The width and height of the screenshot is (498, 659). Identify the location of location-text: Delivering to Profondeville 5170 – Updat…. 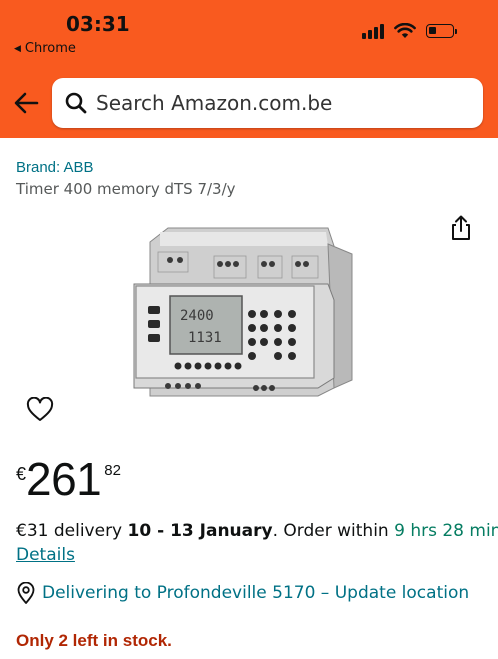
(256, 593).